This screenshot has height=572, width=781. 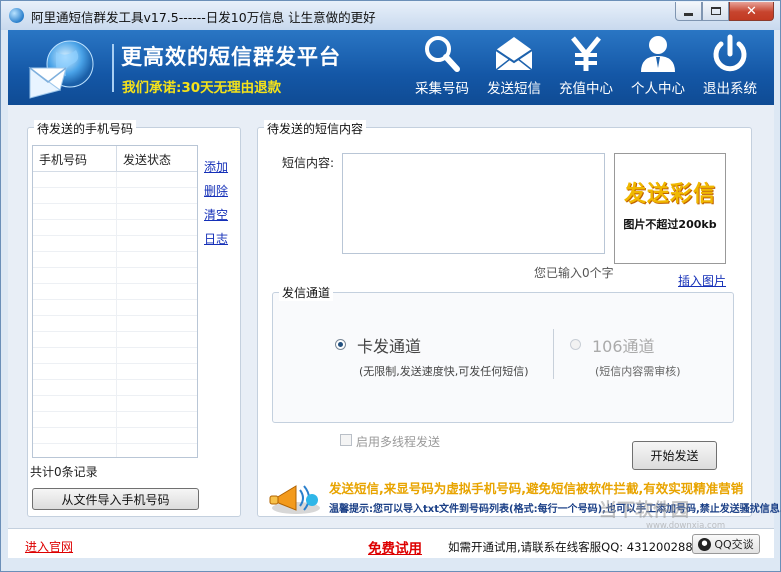 I want to click on sms-content-input, so click(x=473, y=203).